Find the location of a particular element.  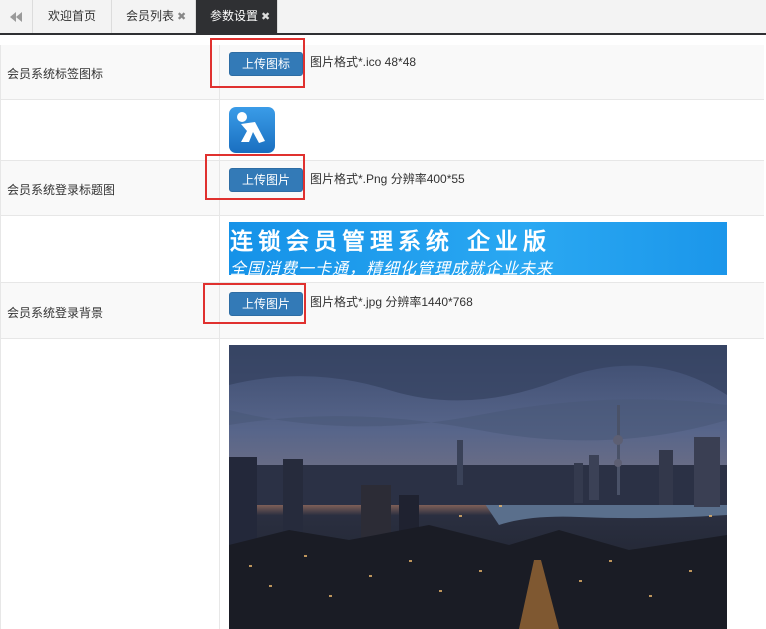

person-walking-icon is located at coordinates (251, 127).